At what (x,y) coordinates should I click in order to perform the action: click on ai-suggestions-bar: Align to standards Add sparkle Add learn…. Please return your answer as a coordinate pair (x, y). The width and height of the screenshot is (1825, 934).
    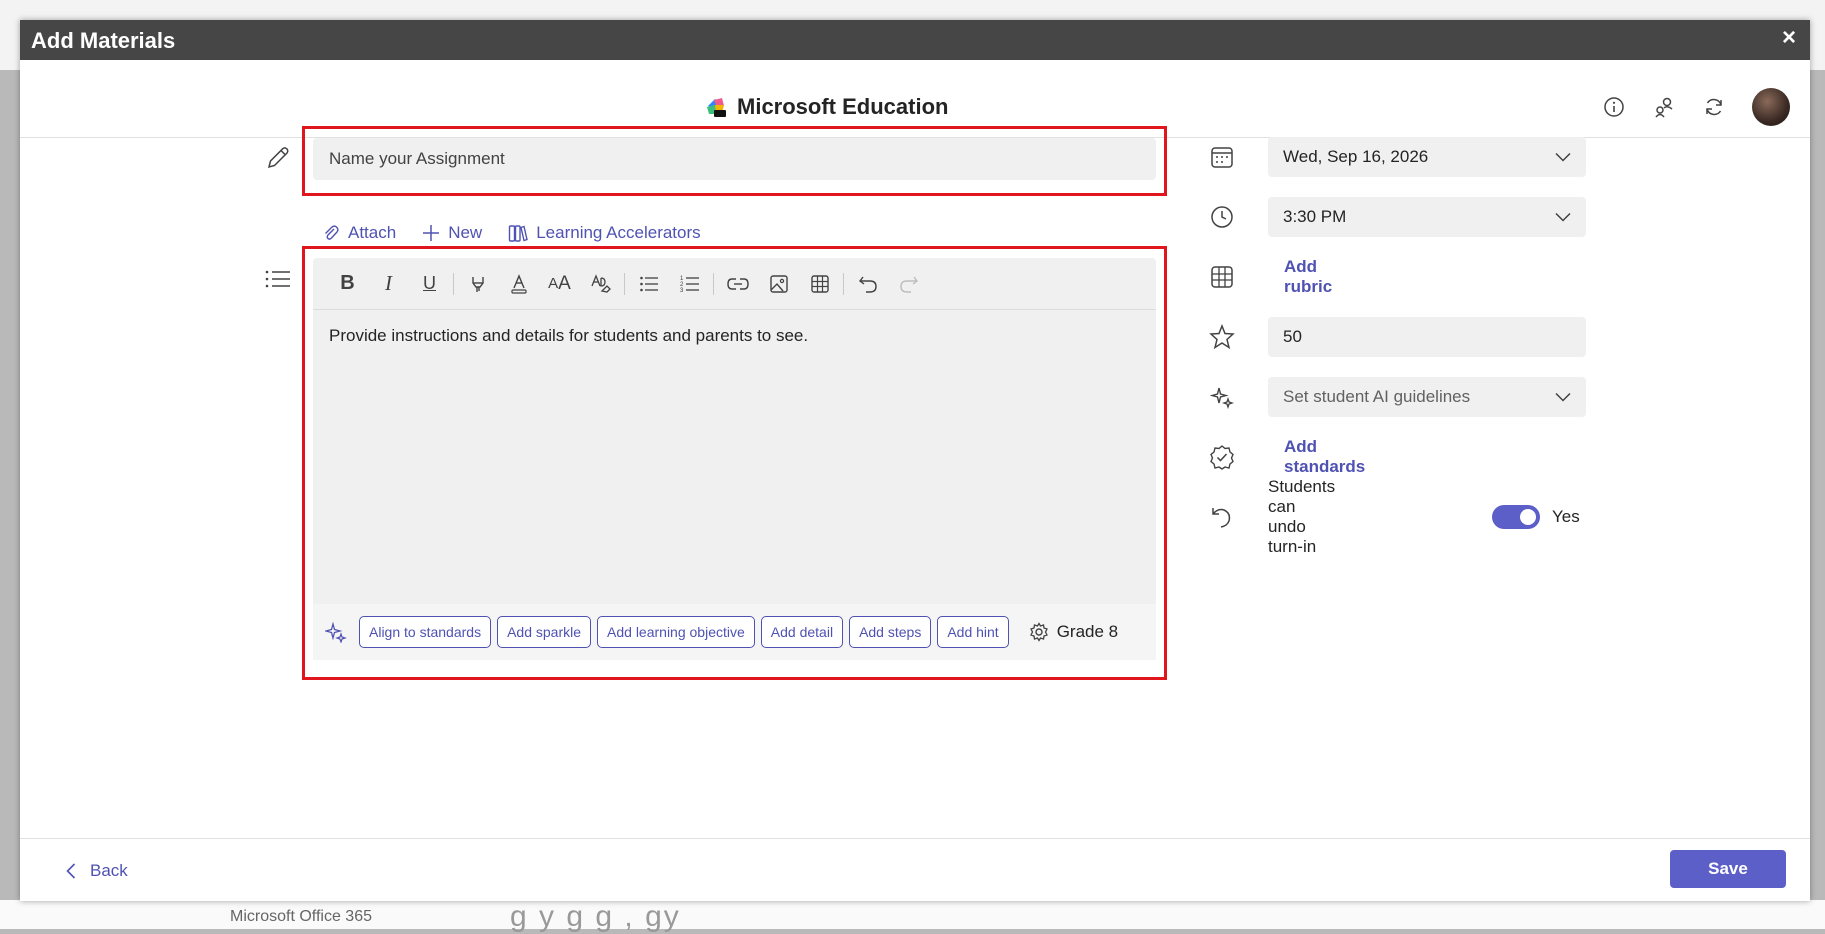
    Looking at the image, I should click on (734, 632).